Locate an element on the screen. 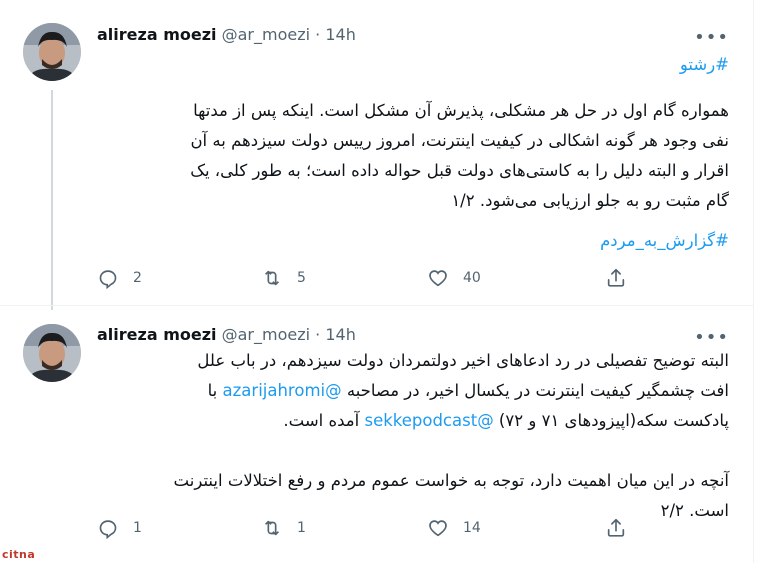  reply-count: 2 is located at coordinates (137, 278).